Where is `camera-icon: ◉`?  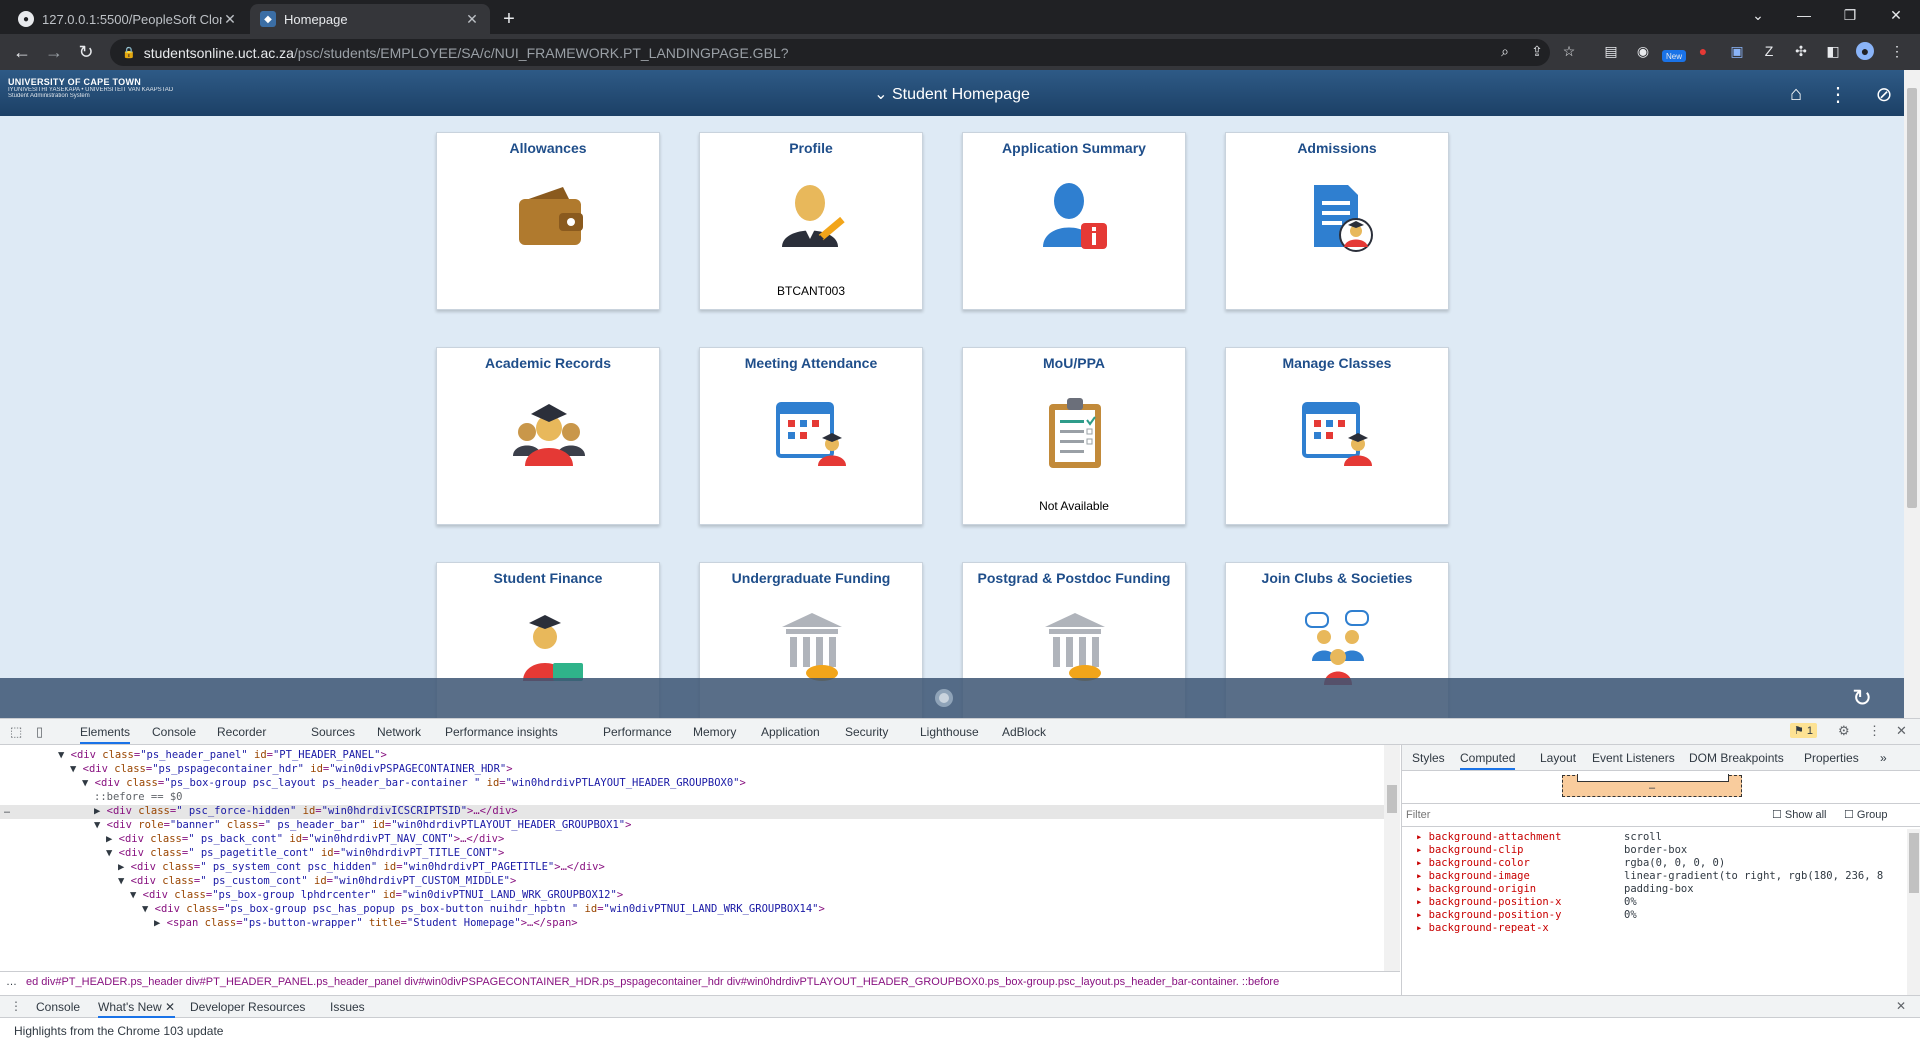 camera-icon: ◉ is located at coordinates (1643, 51).